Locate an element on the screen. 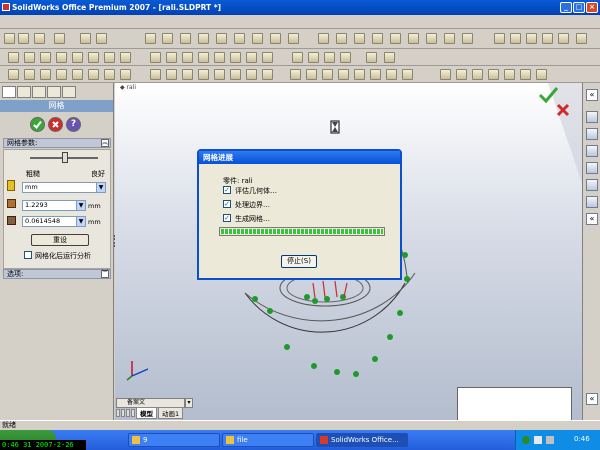 Image resolution: width=600 pixels, height=450 pixels. print-icon is located at coordinates (59, 38).